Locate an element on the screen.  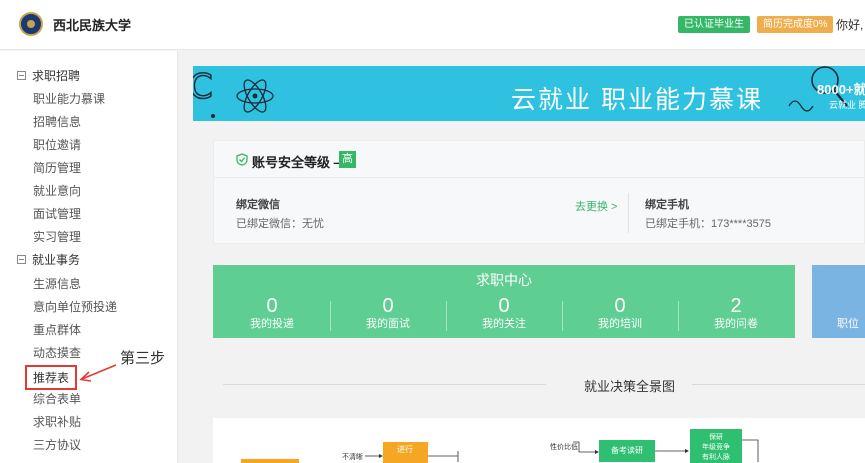
stat-my-training: 0 我的培训 is located at coordinates (620, 313).